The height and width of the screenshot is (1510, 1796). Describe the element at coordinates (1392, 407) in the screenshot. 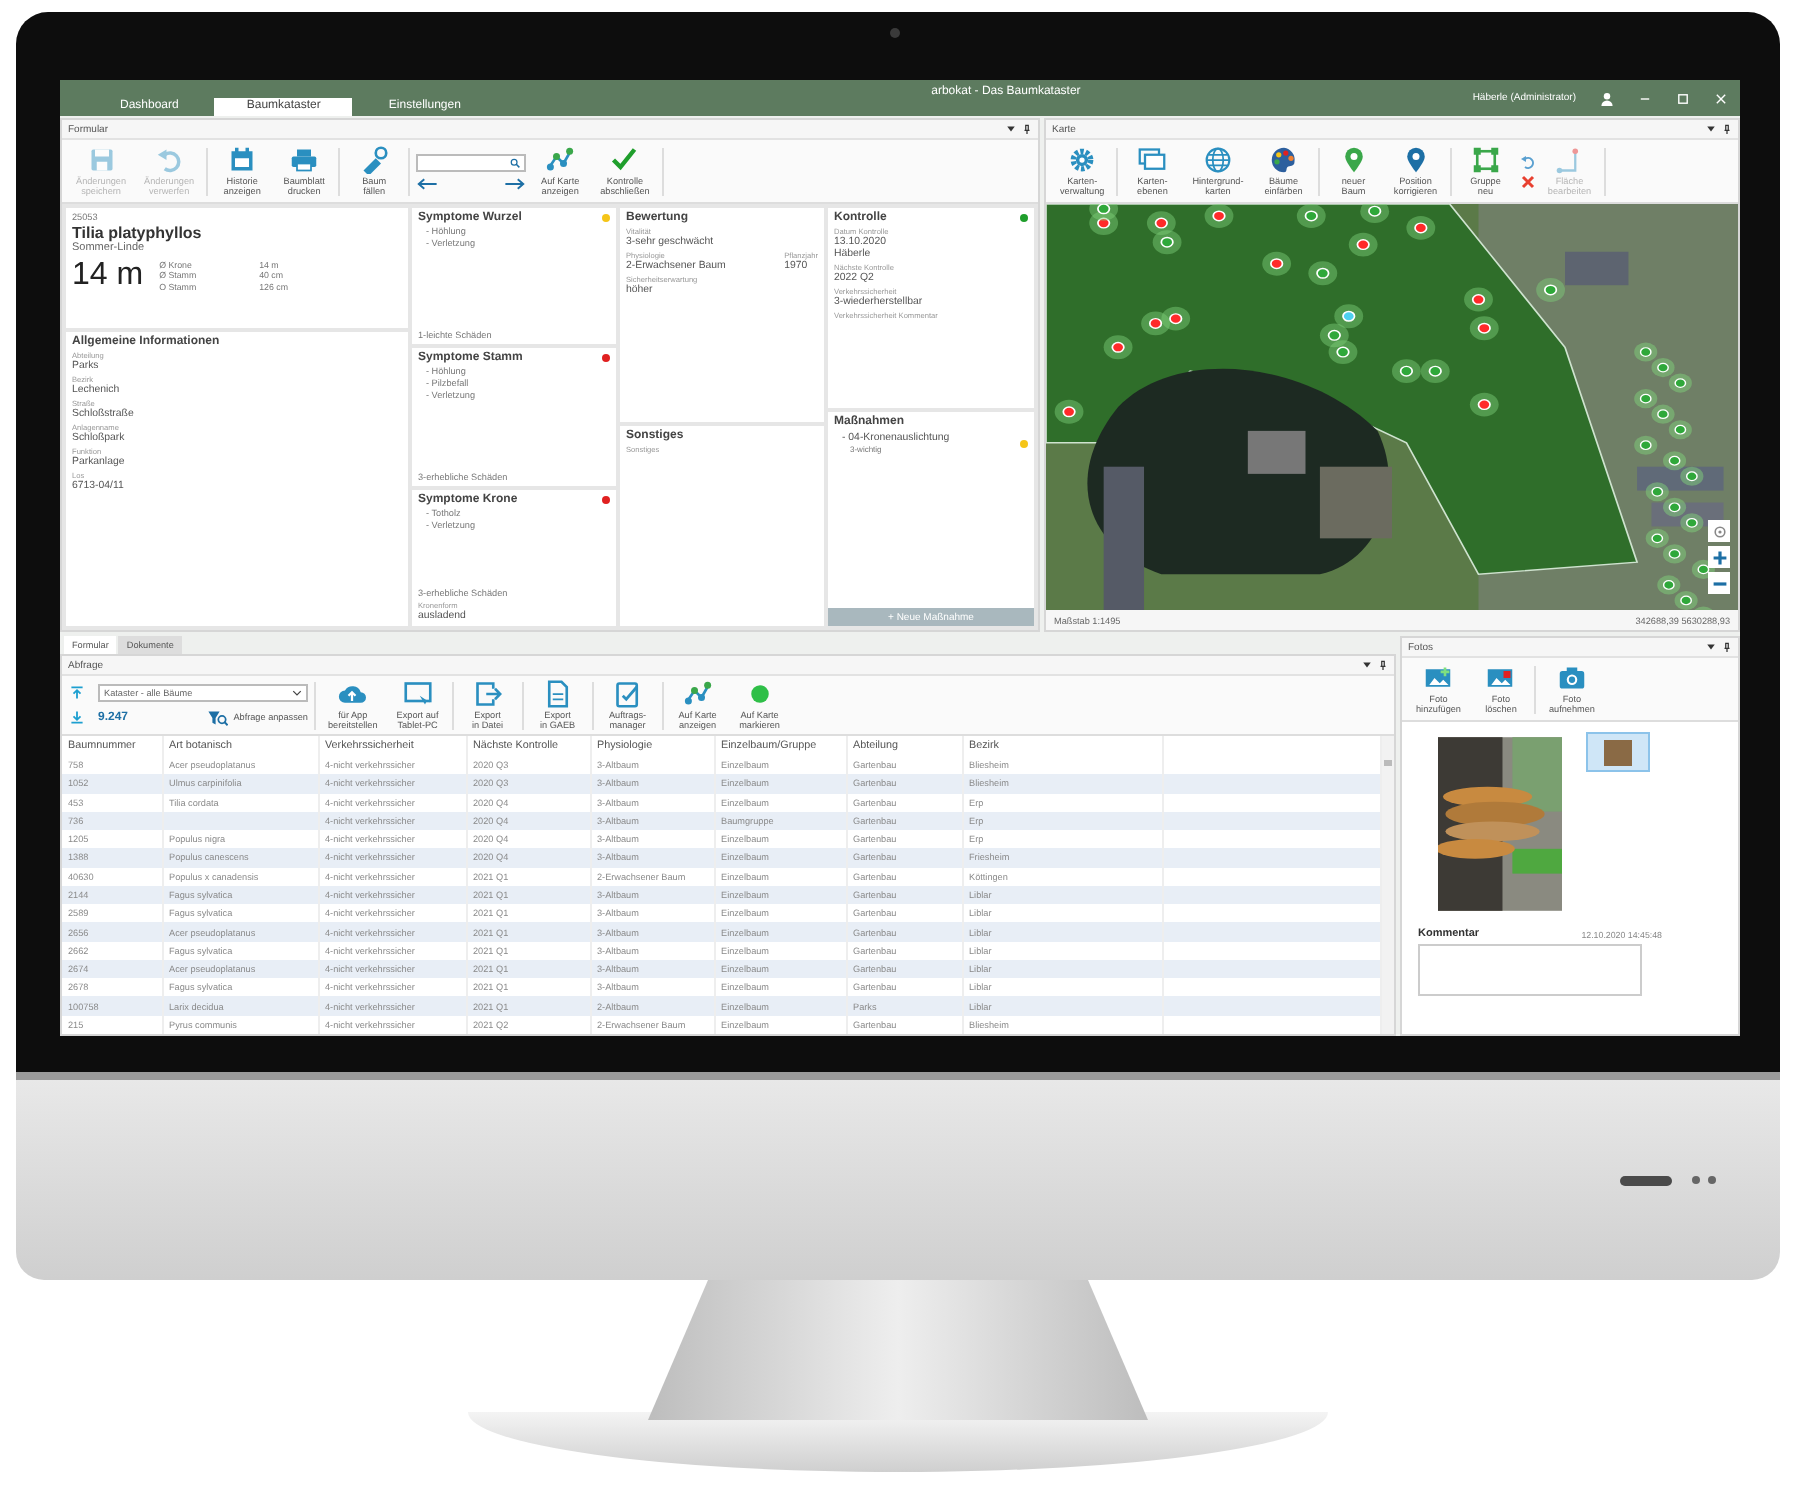

I see `aerial-map-drawing` at that location.